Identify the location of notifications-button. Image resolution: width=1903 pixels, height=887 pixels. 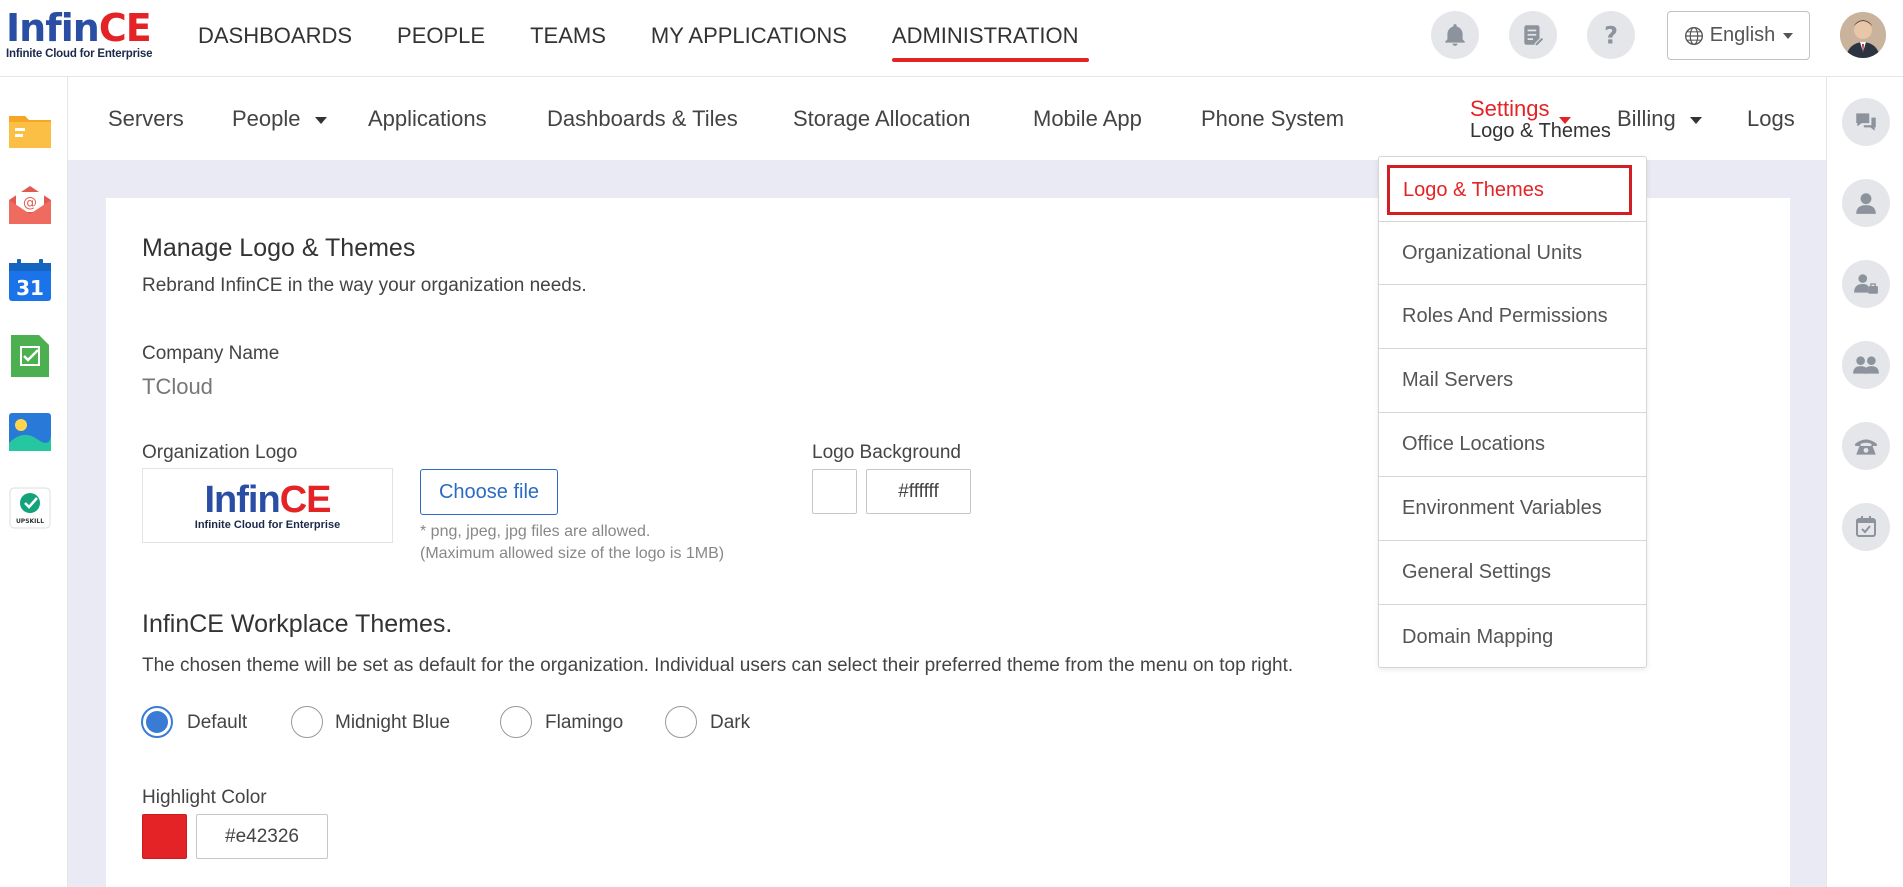
(1455, 35).